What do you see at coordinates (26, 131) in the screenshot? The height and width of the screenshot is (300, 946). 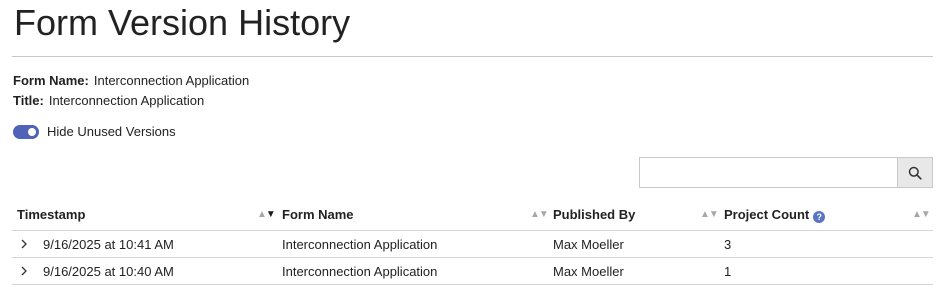 I see `hide-unused-versions-toggle` at bounding box center [26, 131].